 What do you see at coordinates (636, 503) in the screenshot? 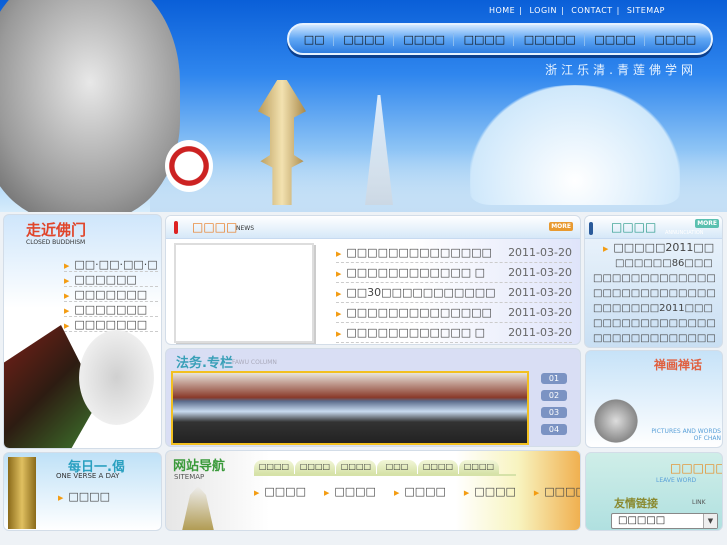
I see `links-title: 友情链接` at bounding box center [636, 503].